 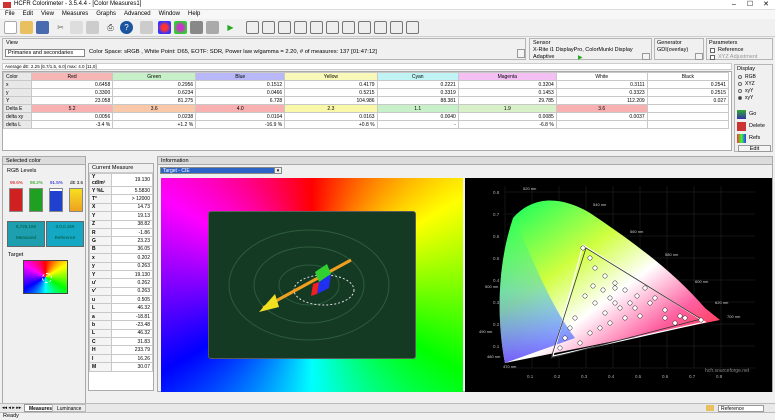 I want to click on grid-cell: 0.0466, so click(x=240, y=92).